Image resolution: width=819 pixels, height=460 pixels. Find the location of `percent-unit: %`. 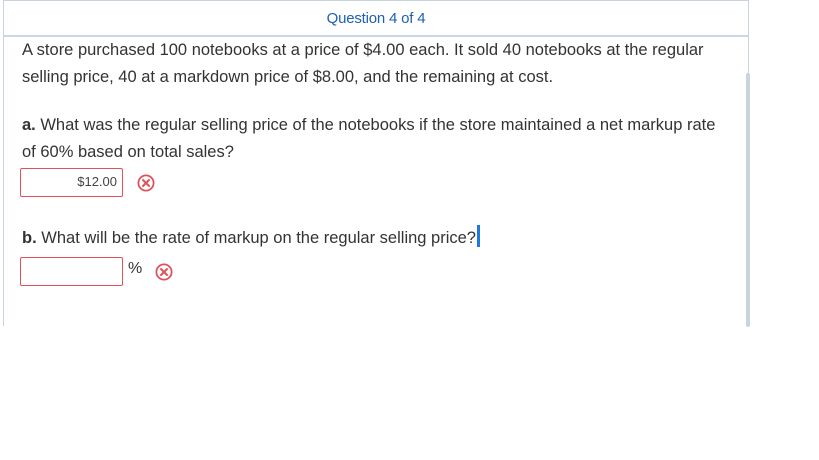

percent-unit: % is located at coordinates (135, 268).